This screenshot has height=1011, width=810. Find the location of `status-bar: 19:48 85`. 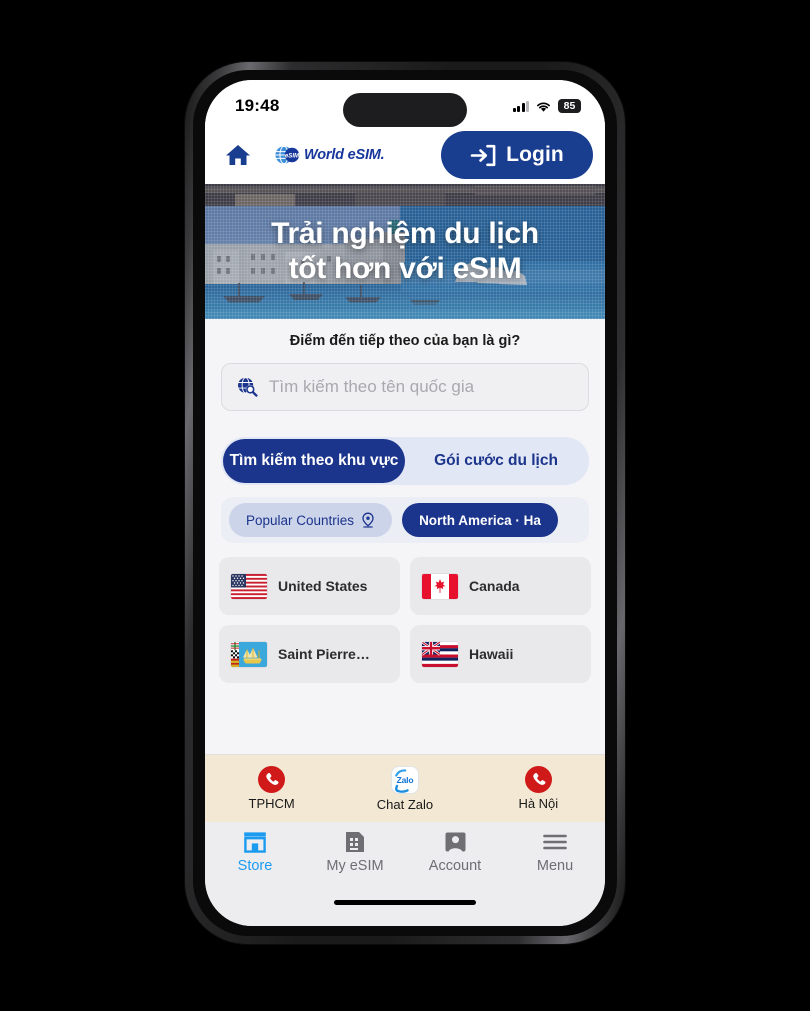

status-bar: 19:48 85 is located at coordinates (405, 103).